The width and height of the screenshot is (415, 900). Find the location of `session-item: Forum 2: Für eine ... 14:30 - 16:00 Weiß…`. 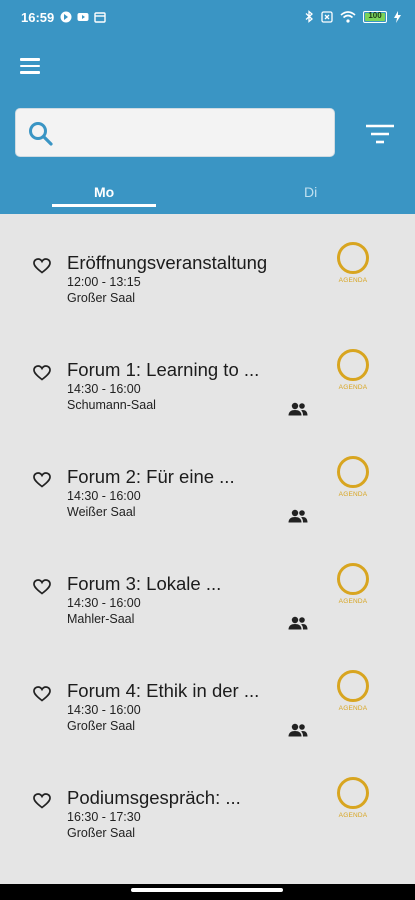

session-item: Forum 2: Für eine ... 14:30 - 16:00 Weiß… is located at coordinates (207, 481).